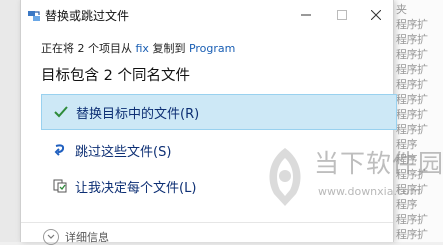 Image resolution: width=443 pixels, height=245 pixels. I want to click on check-icon, so click(61, 112).